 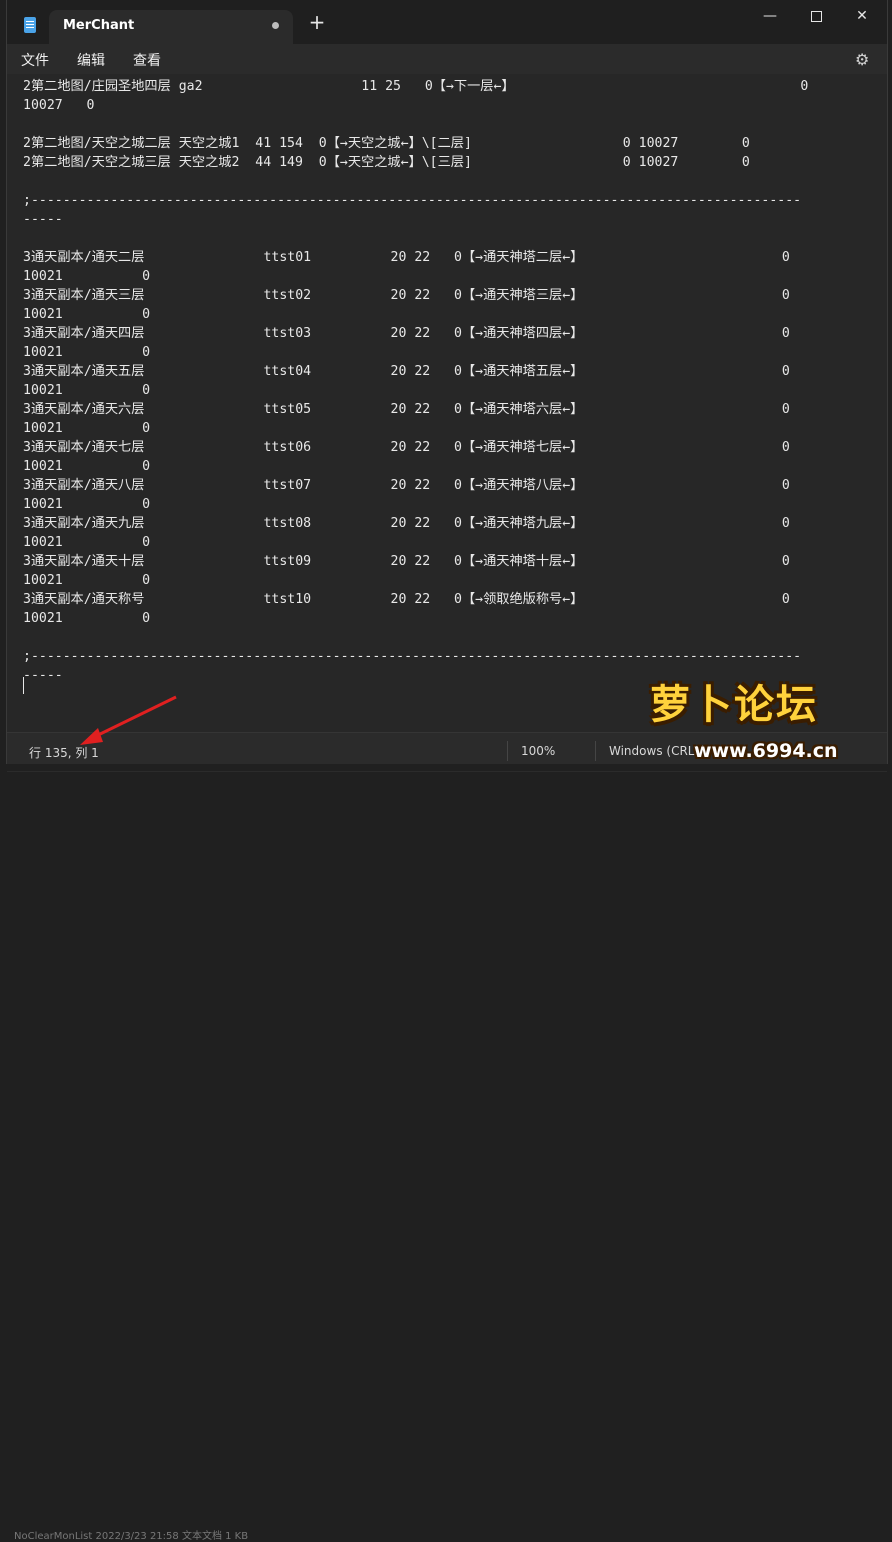 What do you see at coordinates (91, 736) in the screenshot?
I see `arrow-head` at bounding box center [91, 736].